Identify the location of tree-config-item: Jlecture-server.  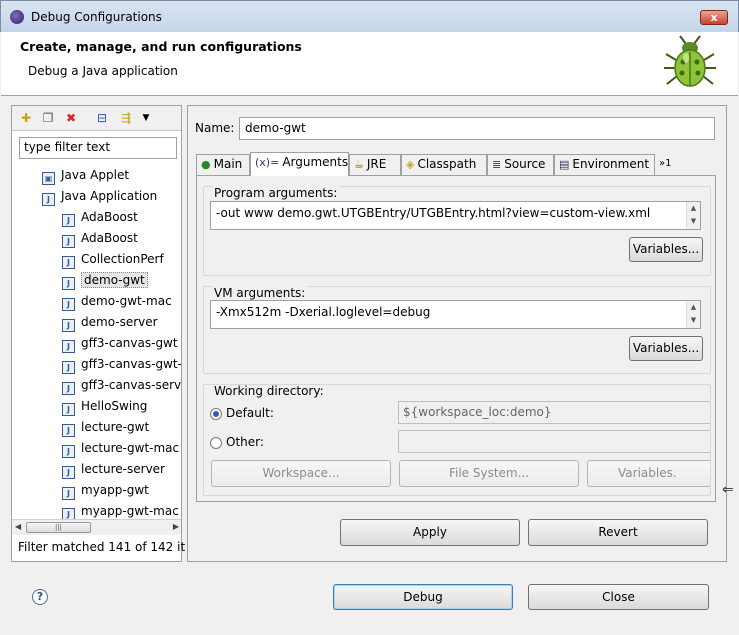
(113, 469).